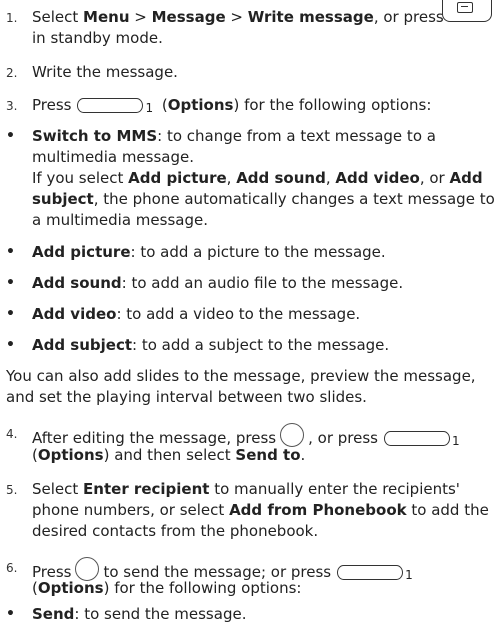 The image size is (495, 625). What do you see at coordinates (12, 73) in the screenshot?
I see `step-number: 2.` at bounding box center [12, 73].